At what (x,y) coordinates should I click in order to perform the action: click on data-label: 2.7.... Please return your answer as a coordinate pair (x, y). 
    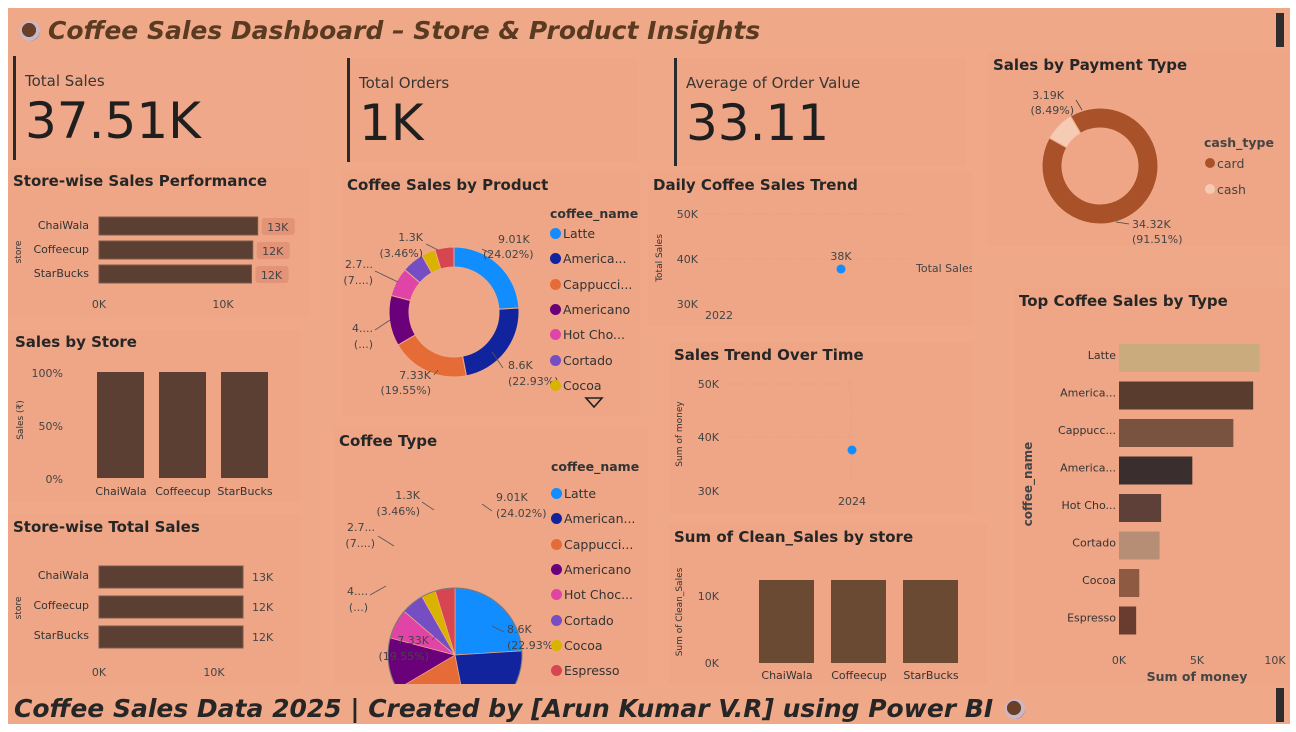
    Looking at the image, I should click on (361, 527).